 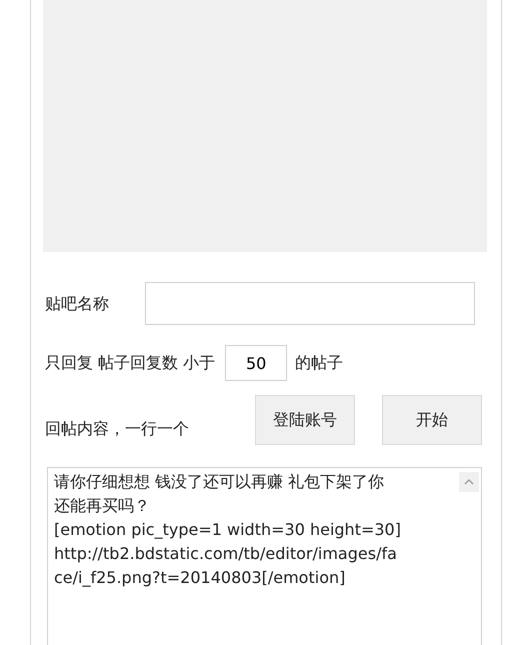 I want to click on filter-label: 只回复 帖子回复数 小于, so click(x=130, y=363).